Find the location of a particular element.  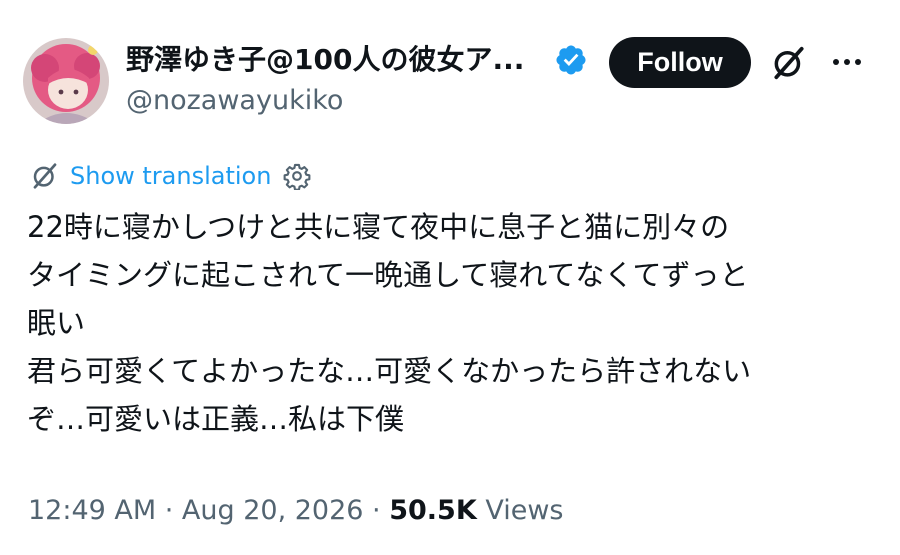

follow-button: Follow is located at coordinates (680, 62).